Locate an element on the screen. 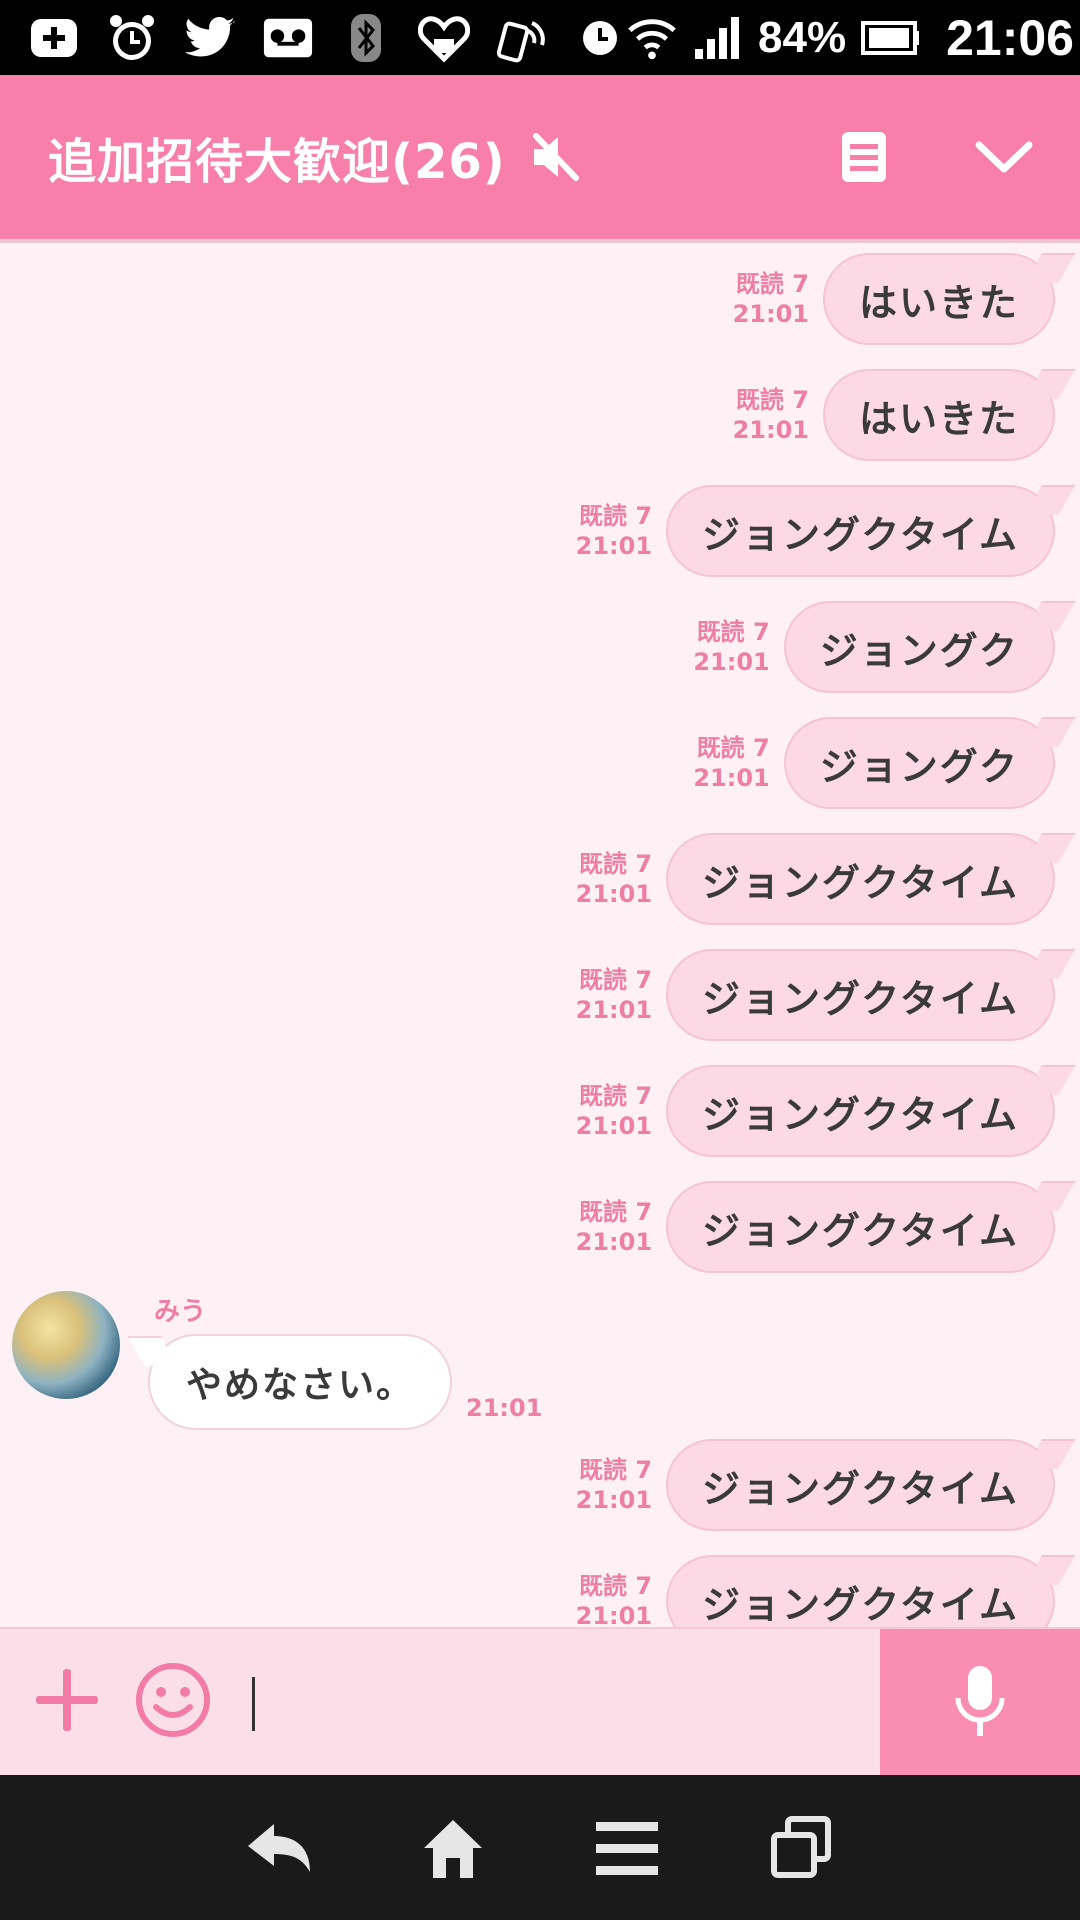 This screenshot has height=1920, width=1080. avatar is located at coordinates (66, 1345).